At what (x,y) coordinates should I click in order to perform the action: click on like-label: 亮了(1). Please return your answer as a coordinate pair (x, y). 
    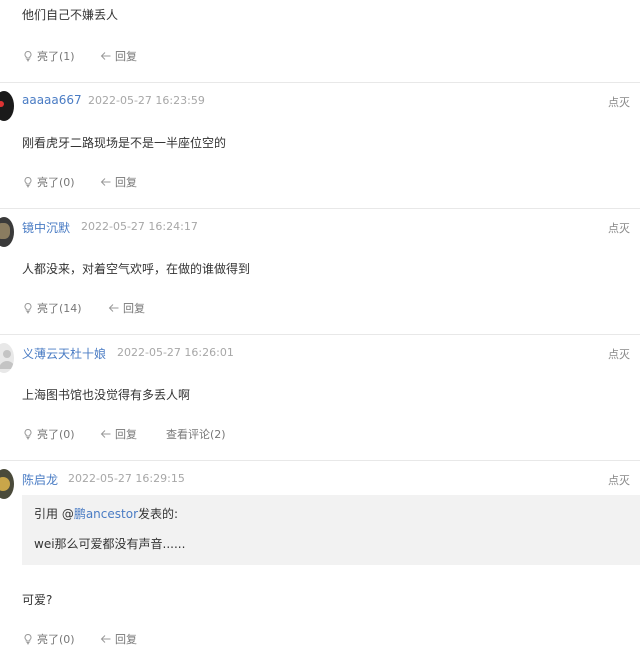
    Looking at the image, I should click on (56, 56).